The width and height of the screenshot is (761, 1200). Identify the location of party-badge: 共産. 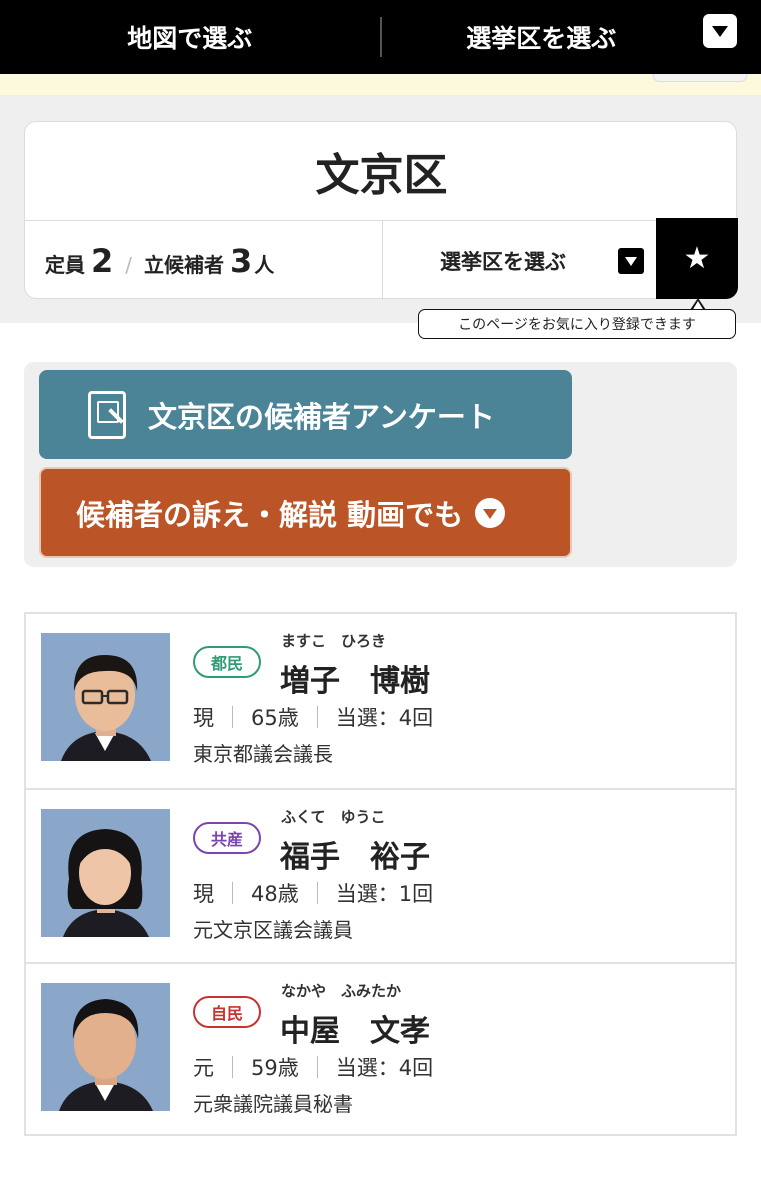
(227, 838).